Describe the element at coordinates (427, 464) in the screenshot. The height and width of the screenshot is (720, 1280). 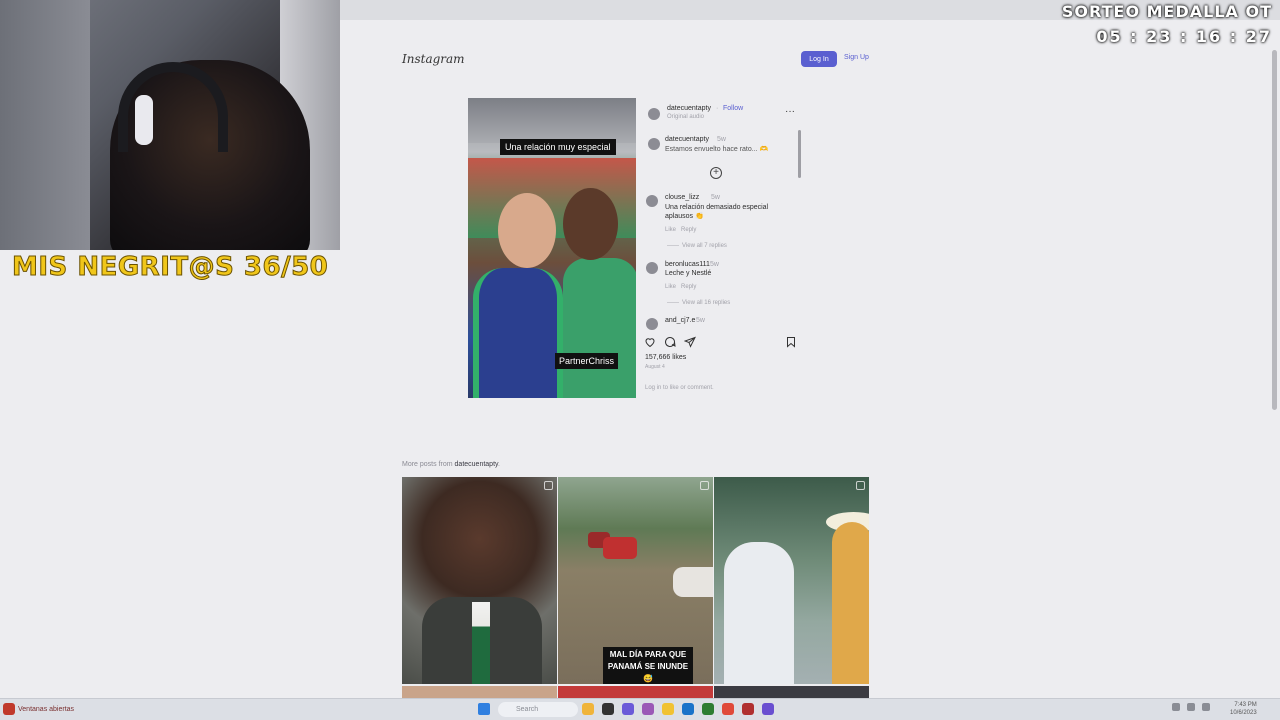
I see `more-posts-prefix: More posts from` at that location.